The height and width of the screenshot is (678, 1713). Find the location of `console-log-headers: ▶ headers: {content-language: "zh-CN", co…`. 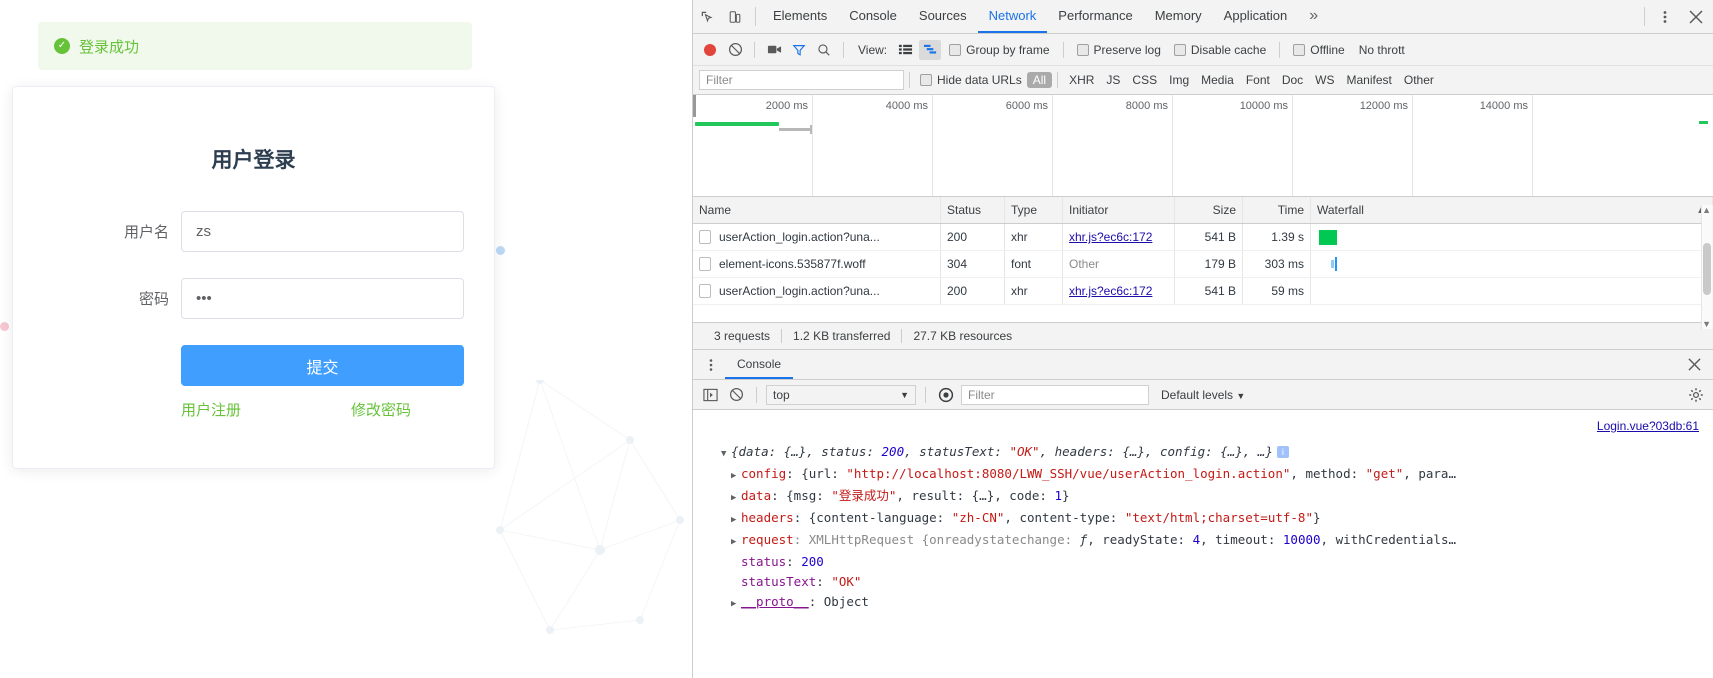

console-log-headers: ▶ headers: {content-language: "zh-CN", co… is located at coordinates (1203, 519).